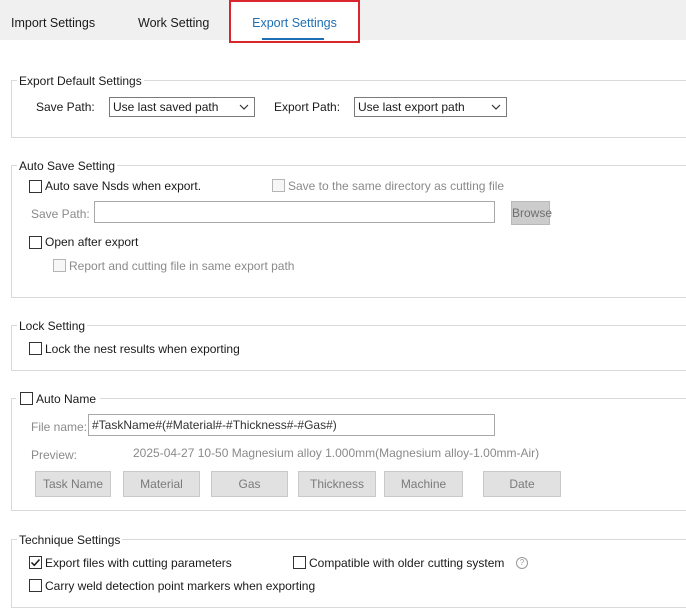 This screenshot has width=686, height=612. I want to click on lock-title: Lock Setting, so click(52, 326).